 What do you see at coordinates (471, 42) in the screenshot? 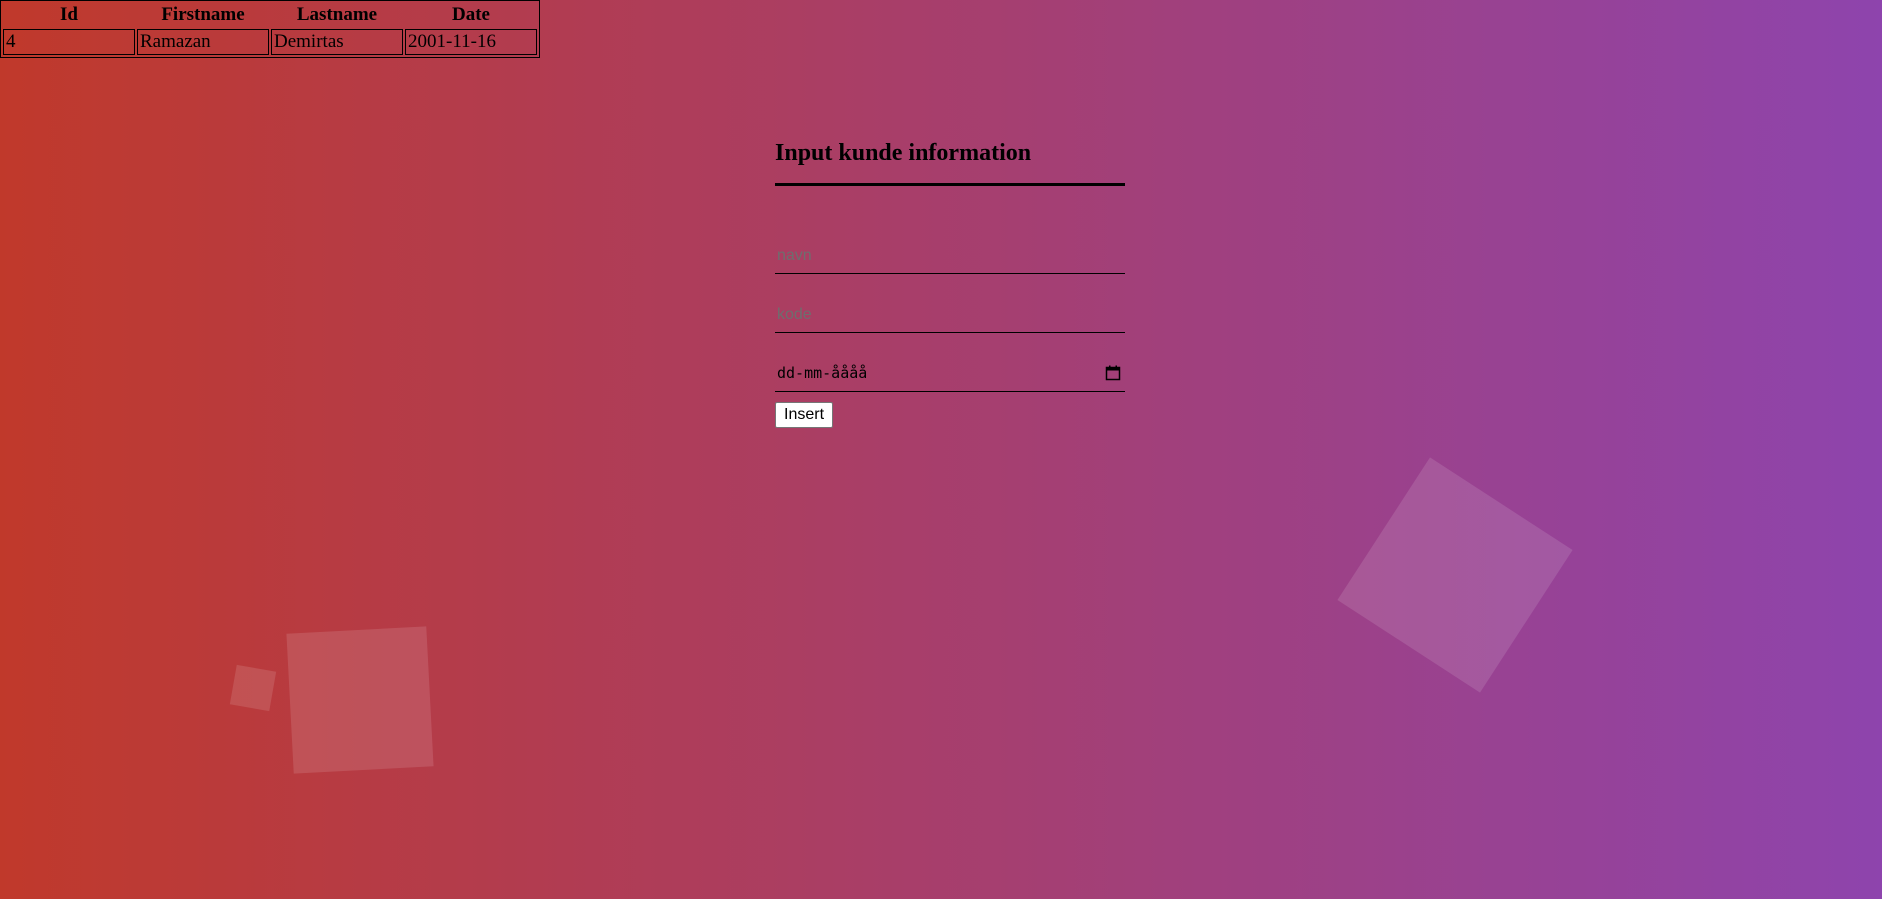
I see `cell-date: 2001-11-16` at bounding box center [471, 42].